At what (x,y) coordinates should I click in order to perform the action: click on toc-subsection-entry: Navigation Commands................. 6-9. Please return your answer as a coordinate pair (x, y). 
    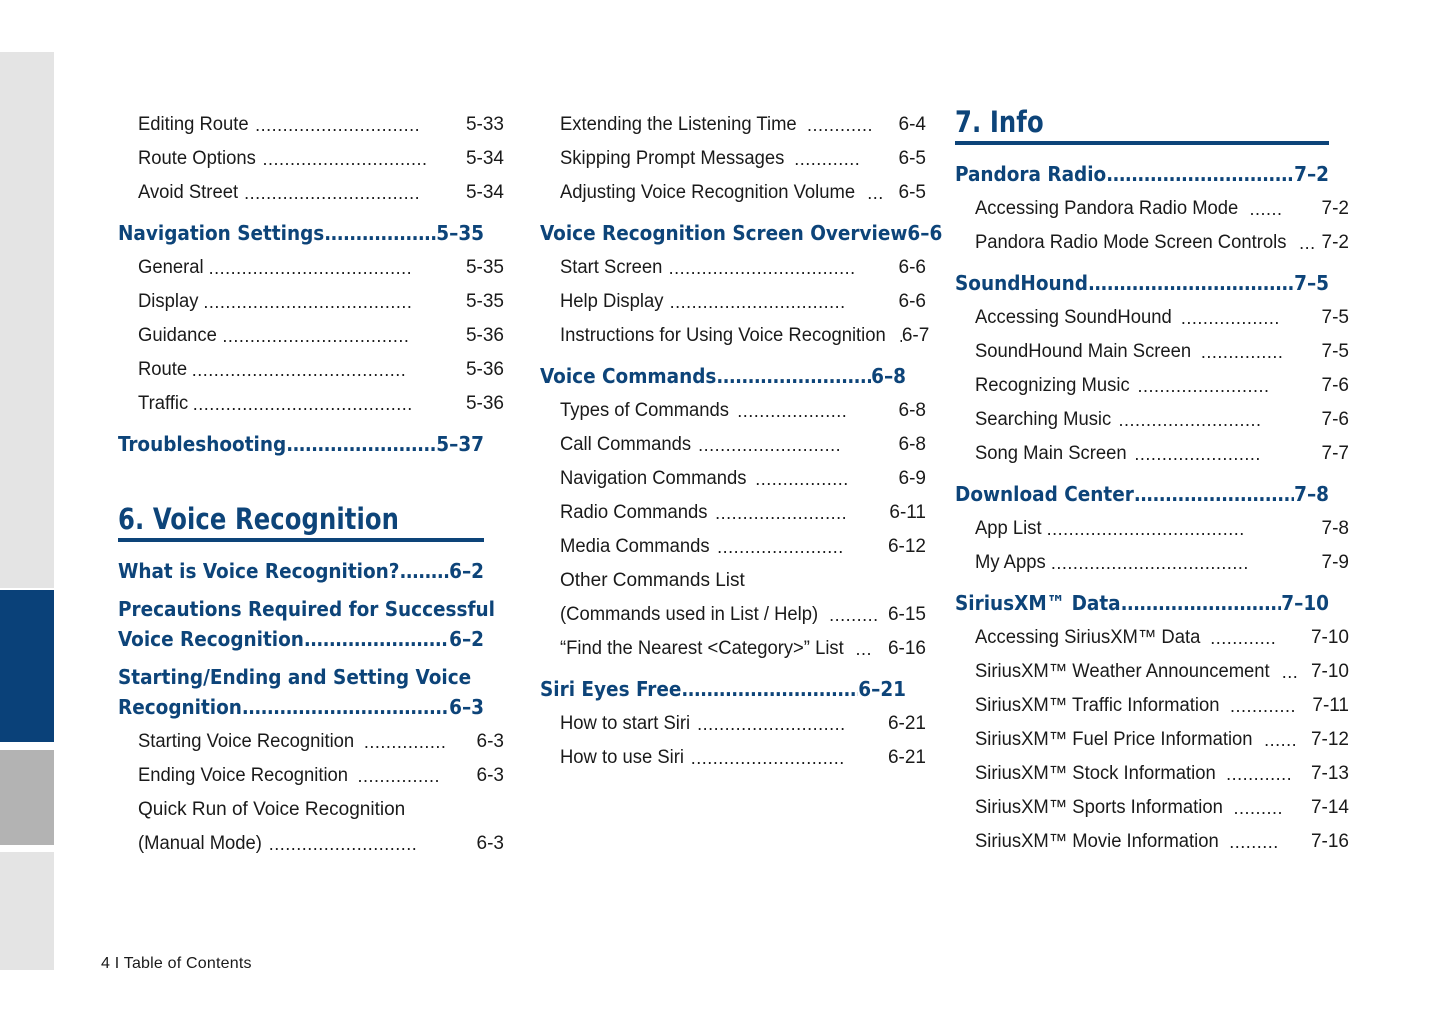
    Looking at the image, I should click on (733, 479).